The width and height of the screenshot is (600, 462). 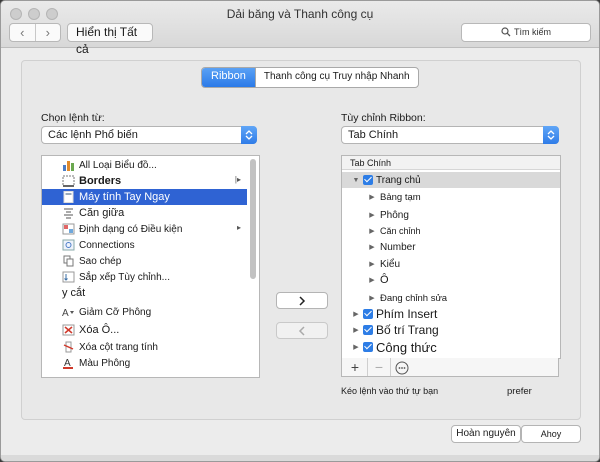 I want to click on show-all-button: Hiển thị Tất cả, so click(x=110, y=39).